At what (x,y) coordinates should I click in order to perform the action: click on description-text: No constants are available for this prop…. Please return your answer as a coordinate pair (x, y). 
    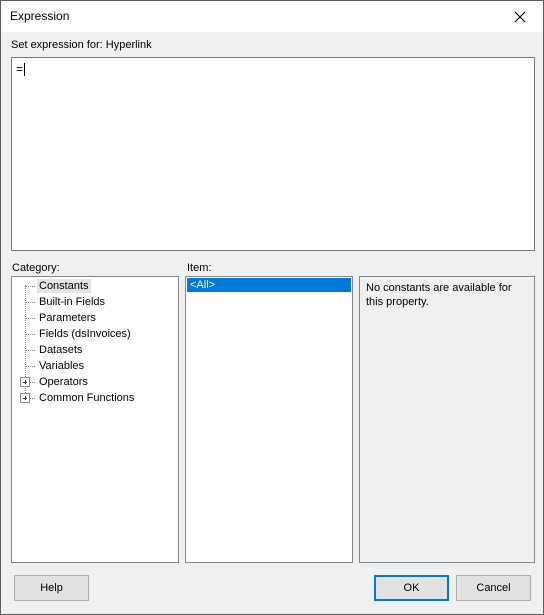
    Looking at the image, I should click on (439, 295).